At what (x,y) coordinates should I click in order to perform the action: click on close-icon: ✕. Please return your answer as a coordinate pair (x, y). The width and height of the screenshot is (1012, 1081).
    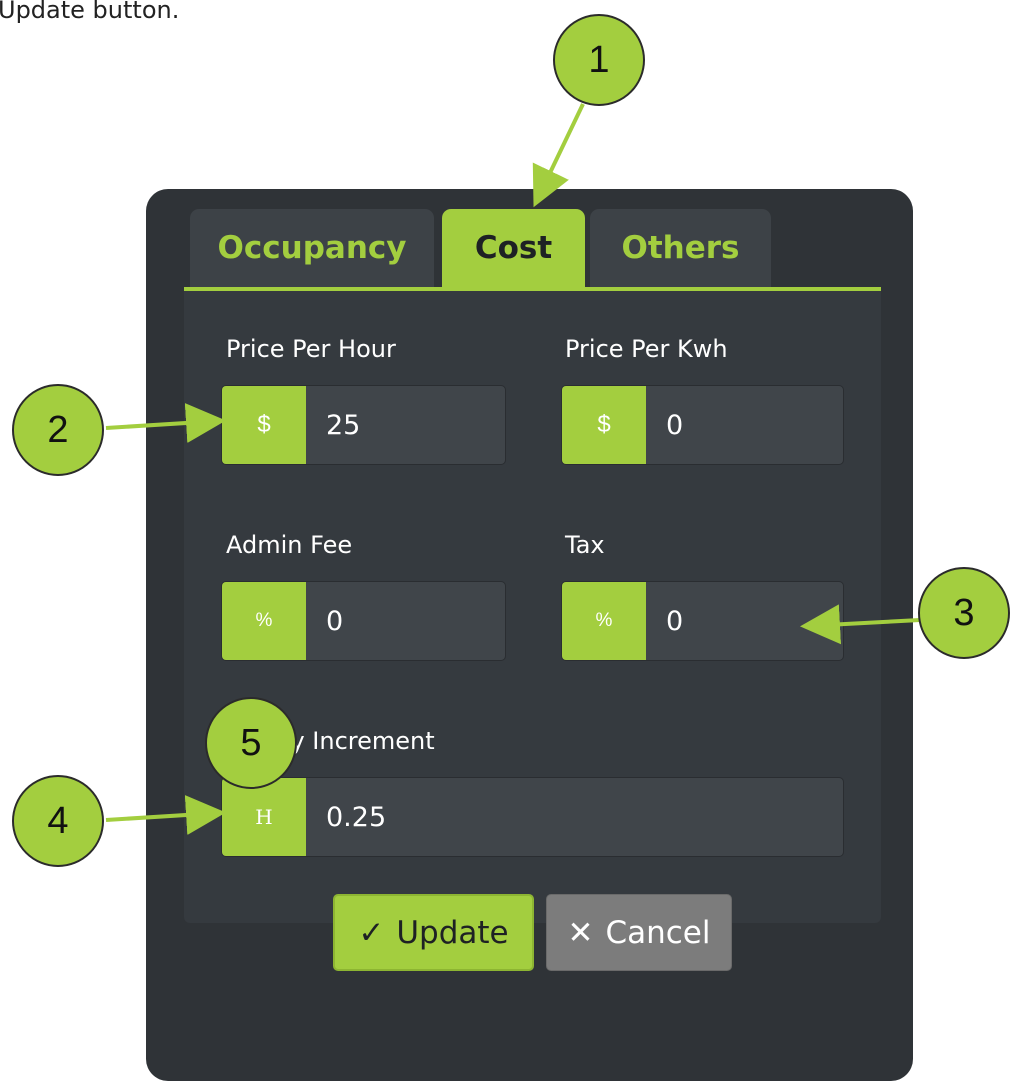
    Looking at the image, I should click on (580, 932).